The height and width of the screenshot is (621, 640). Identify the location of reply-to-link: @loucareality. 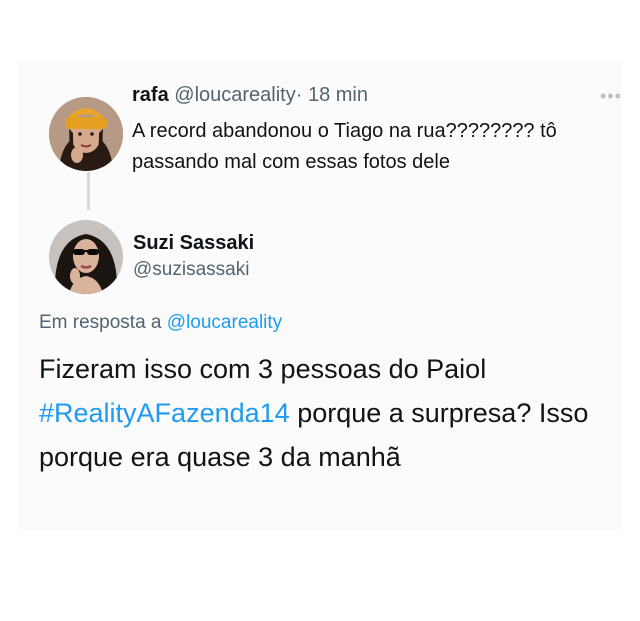
(224, 322).